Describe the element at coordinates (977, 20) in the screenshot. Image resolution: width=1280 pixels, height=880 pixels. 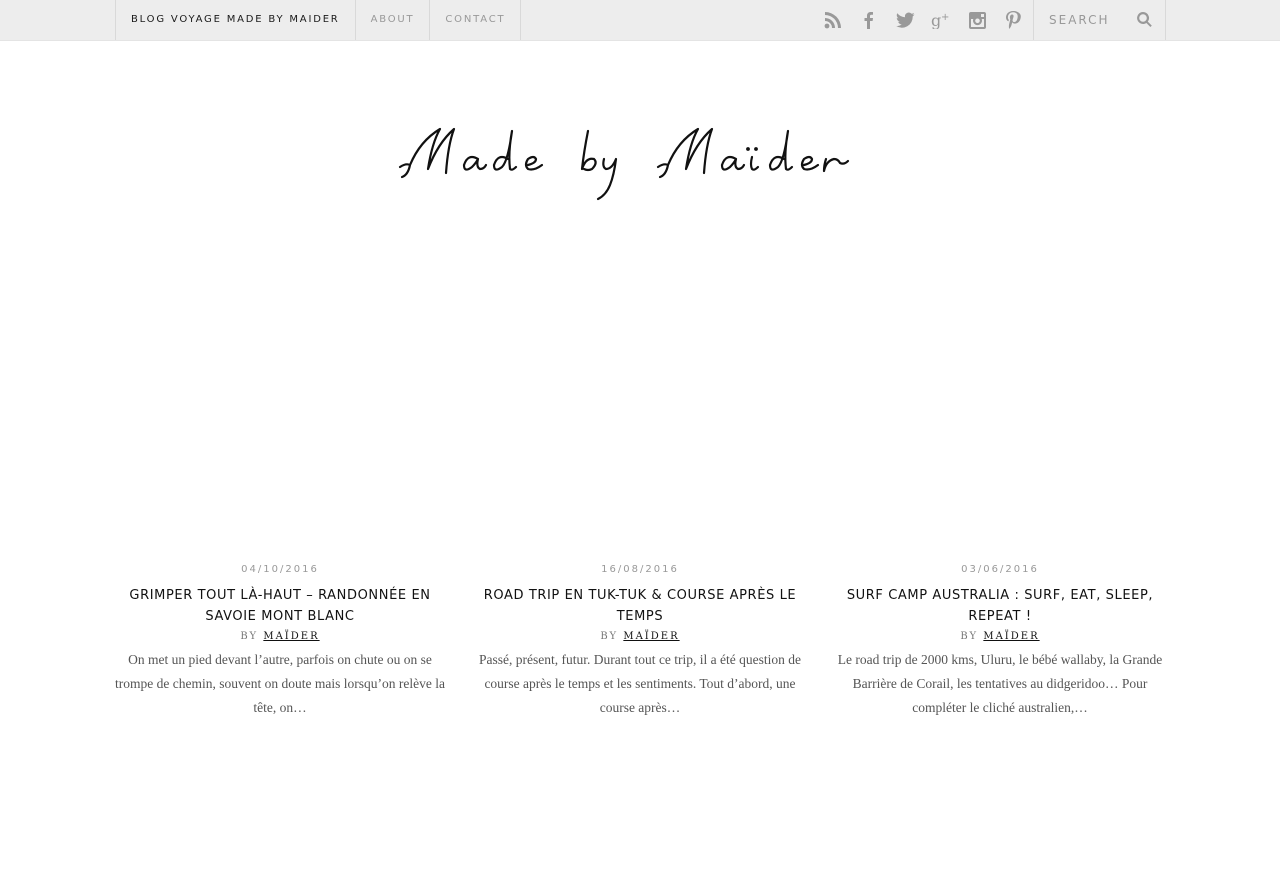
I see `instagram-icon` at that location.